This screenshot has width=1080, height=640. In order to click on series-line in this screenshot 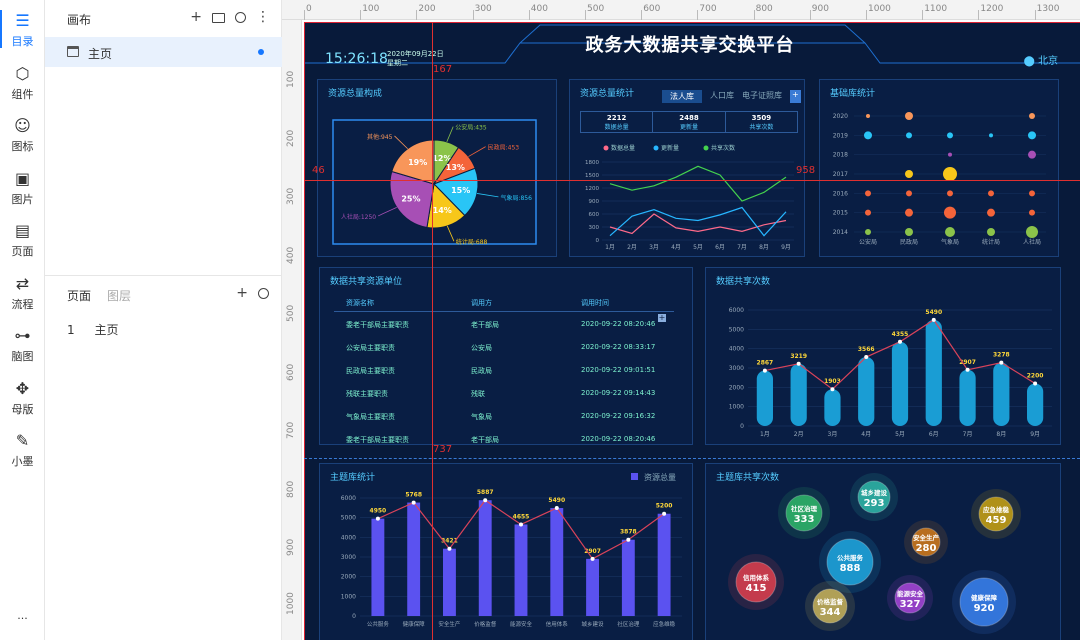, I will do `click(698, 183)`.